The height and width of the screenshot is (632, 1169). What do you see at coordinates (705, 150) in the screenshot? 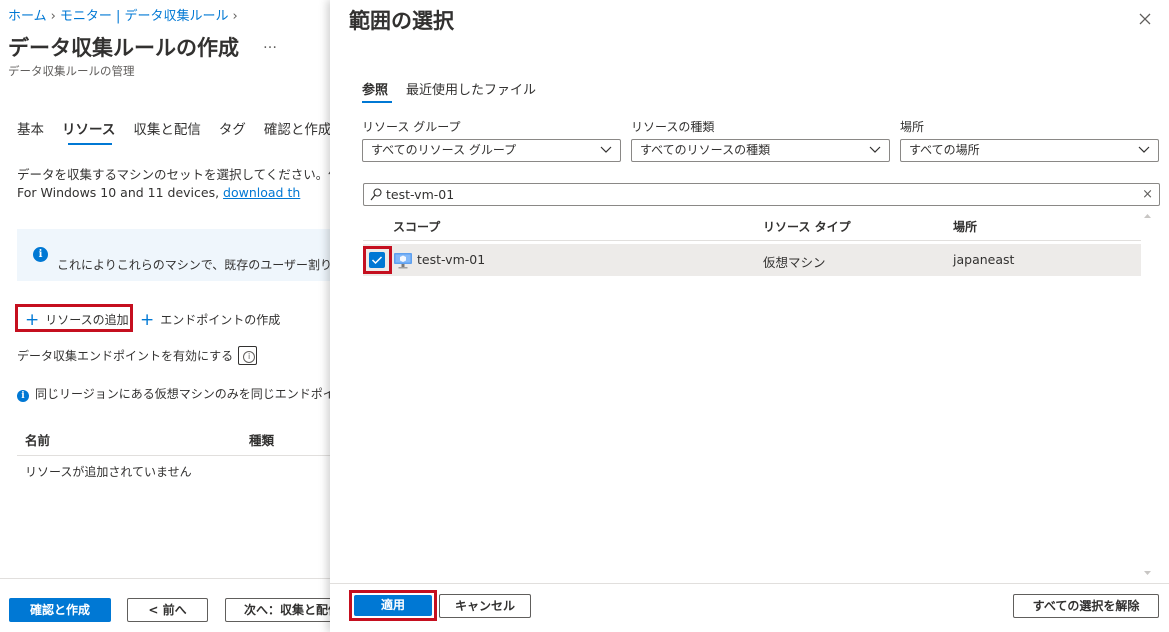
I see `resource-type-value: すべてのリソースの種類` at bounding box center [705, 150].